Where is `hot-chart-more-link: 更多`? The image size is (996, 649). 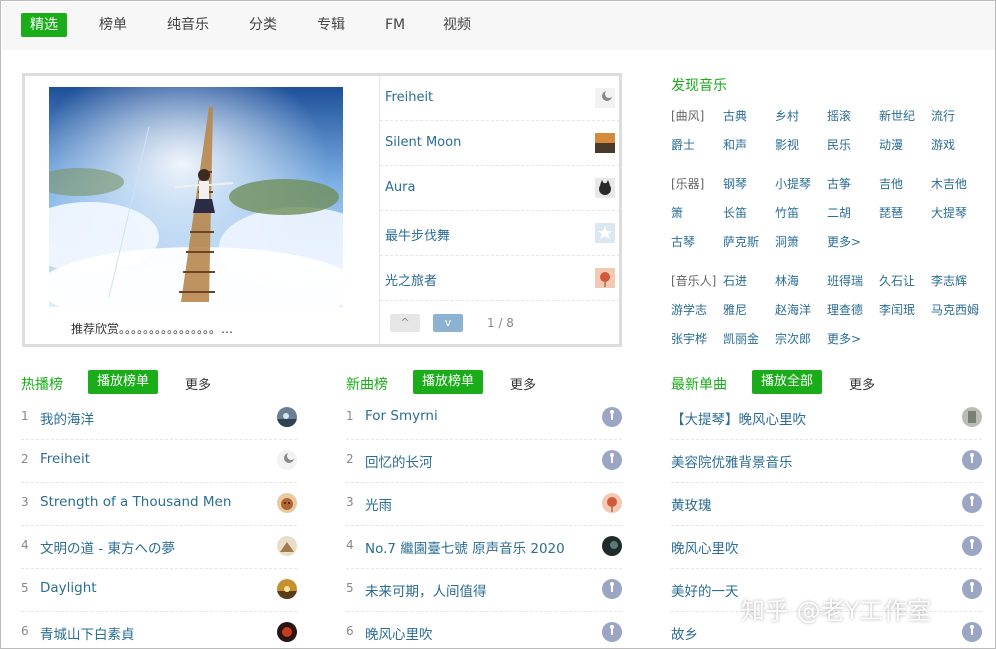 hot-chart-more-link: 更多 is located at coordinates (198, 383).